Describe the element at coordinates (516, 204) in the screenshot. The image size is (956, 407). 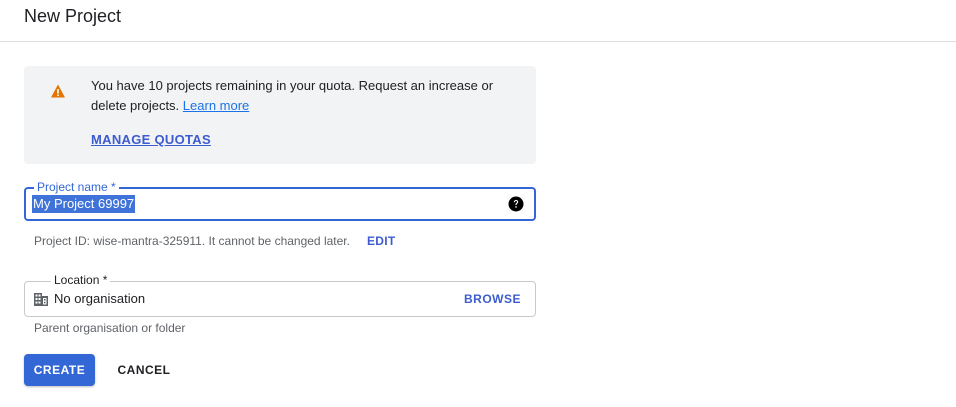
I see `help-circle-icon` at that location.